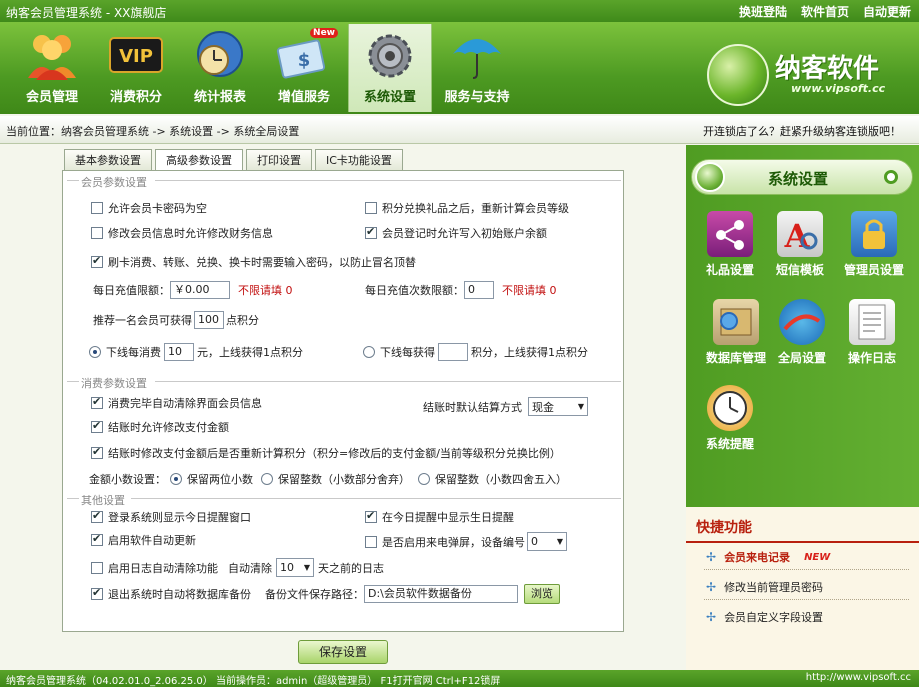 The height and width of the screenshot is (687, 919). What do you see at coordinates (295, 567) in the screenshot?
I see `auto-clear-days-select: 10 ▼` at bounding box center [295, 567].